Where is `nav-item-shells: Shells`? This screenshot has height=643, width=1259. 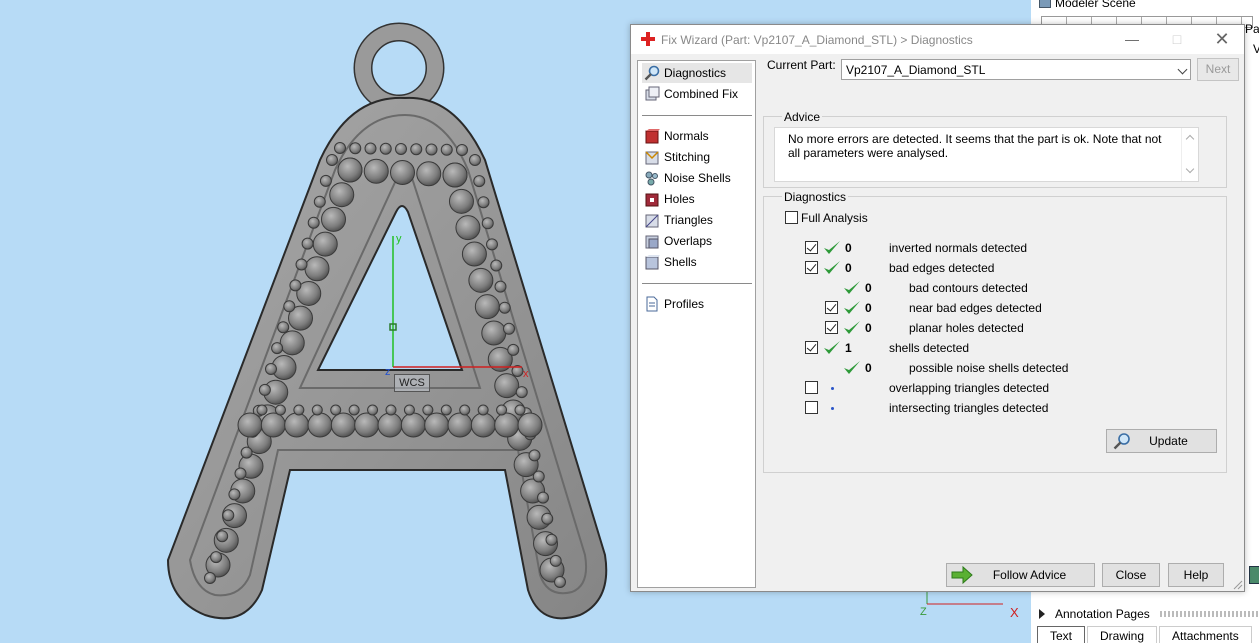 nav-item-shells: Shells is located at coordinates (697, 262).